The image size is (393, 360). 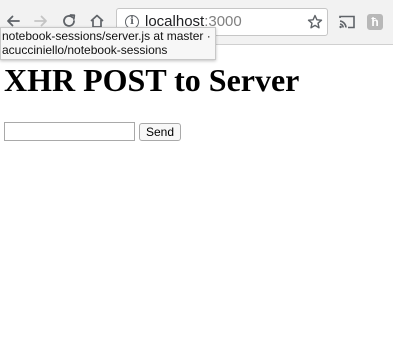 What do you see at coordinates (85, 50) in the screenshot?
I see `tooltip-line-2: acucciniello/notebook-sessions` at bounding box center [85, 50].